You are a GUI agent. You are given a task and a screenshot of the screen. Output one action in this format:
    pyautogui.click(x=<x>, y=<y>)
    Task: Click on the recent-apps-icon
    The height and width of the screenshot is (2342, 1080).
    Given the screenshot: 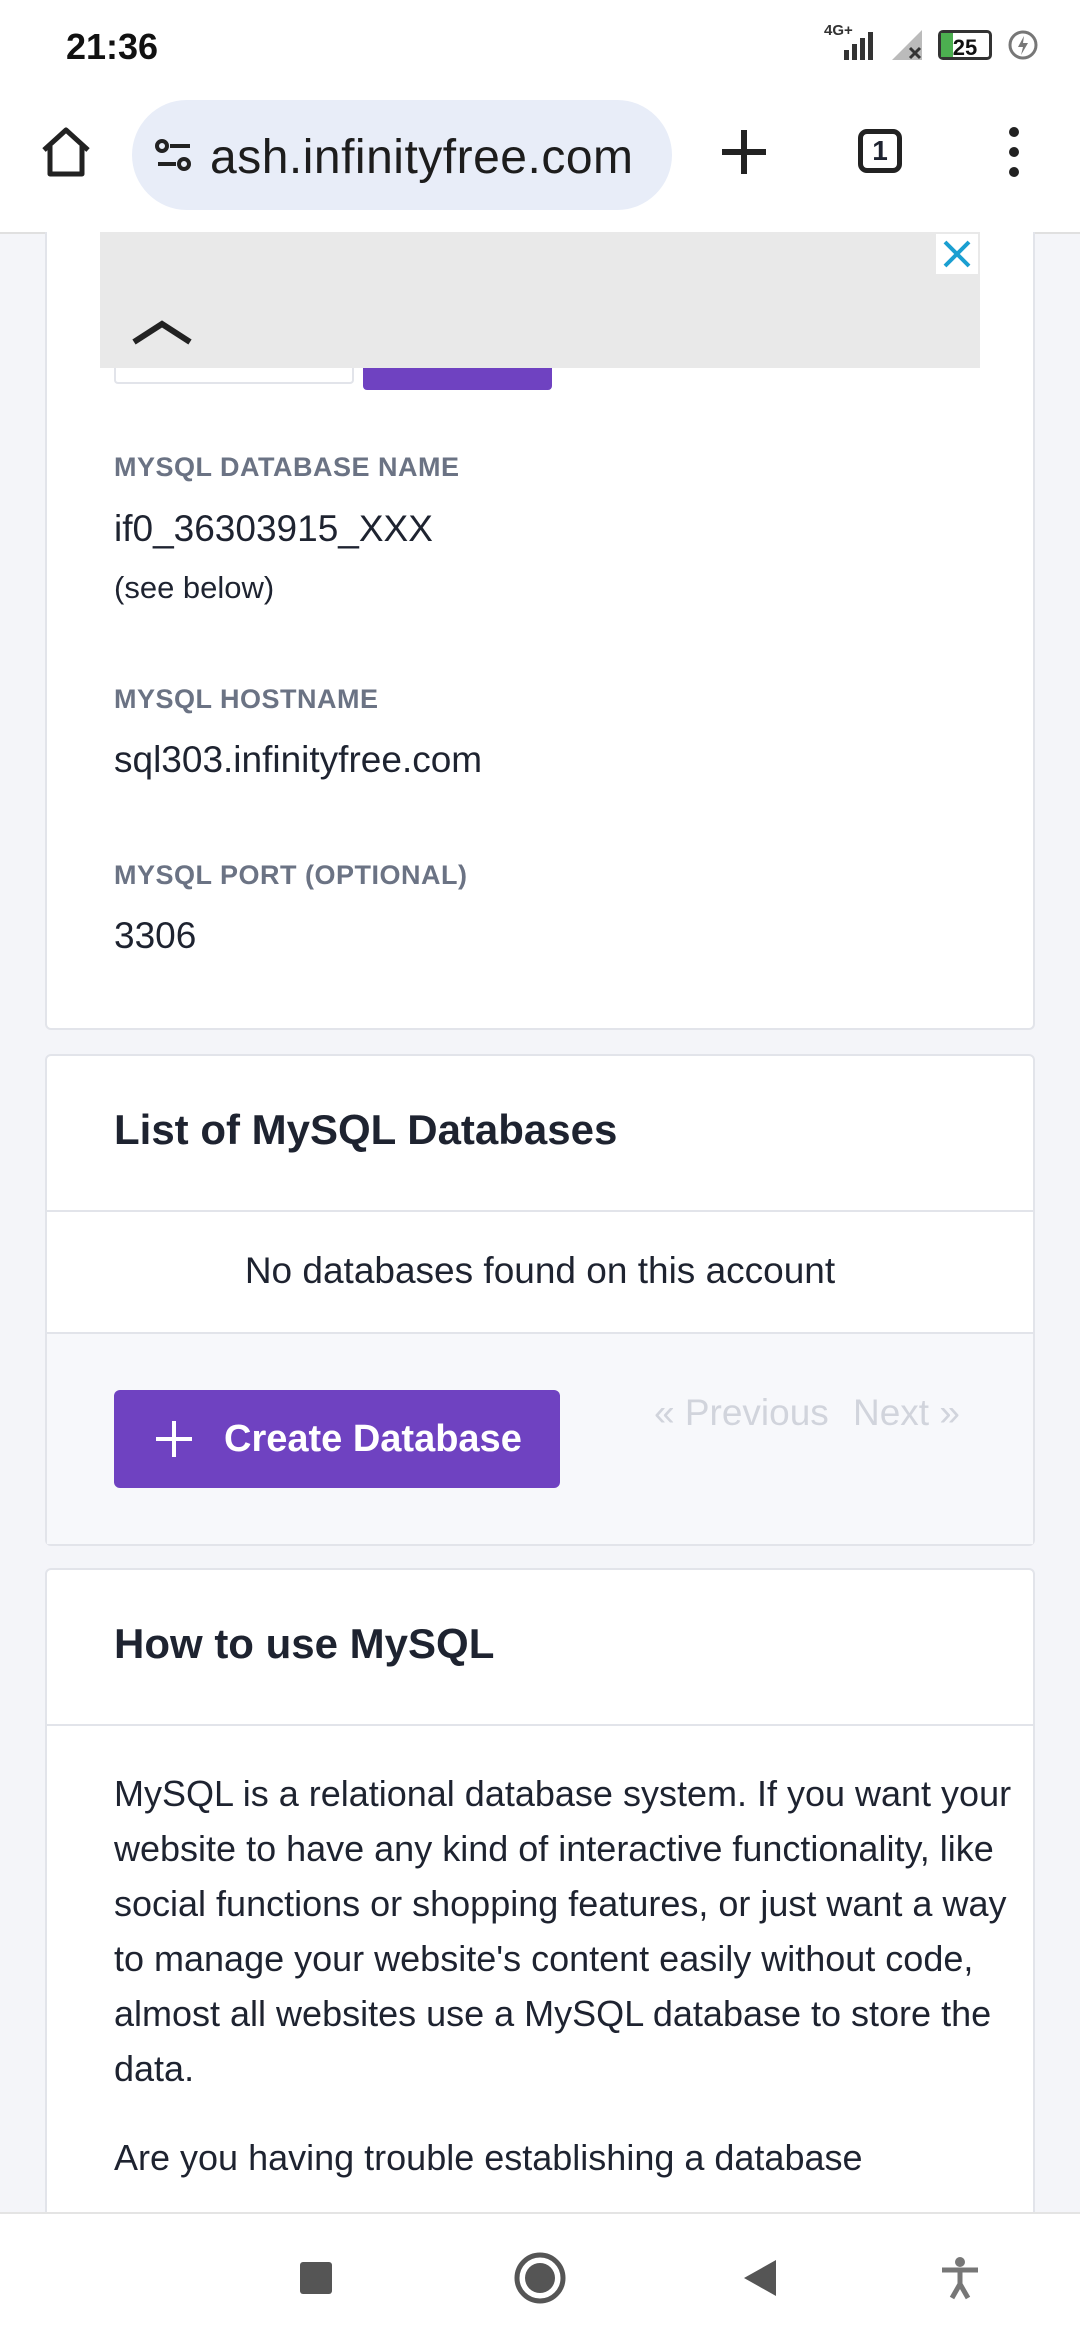 What is the action you would take?
    pyautogui.click(x=316, y=2278)
    